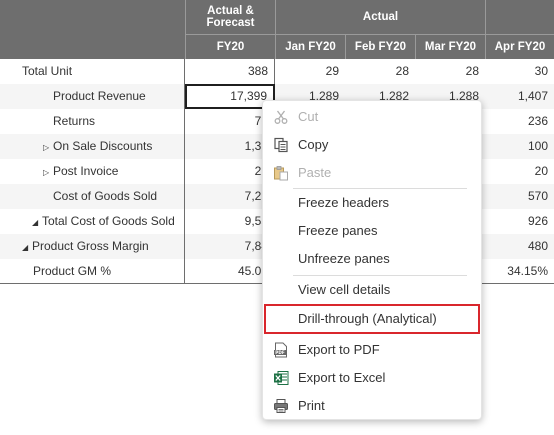  What do you see at coordinates (281, 173) in the screenshot?
I see `paste-icon` at bounding box center [281, 173].